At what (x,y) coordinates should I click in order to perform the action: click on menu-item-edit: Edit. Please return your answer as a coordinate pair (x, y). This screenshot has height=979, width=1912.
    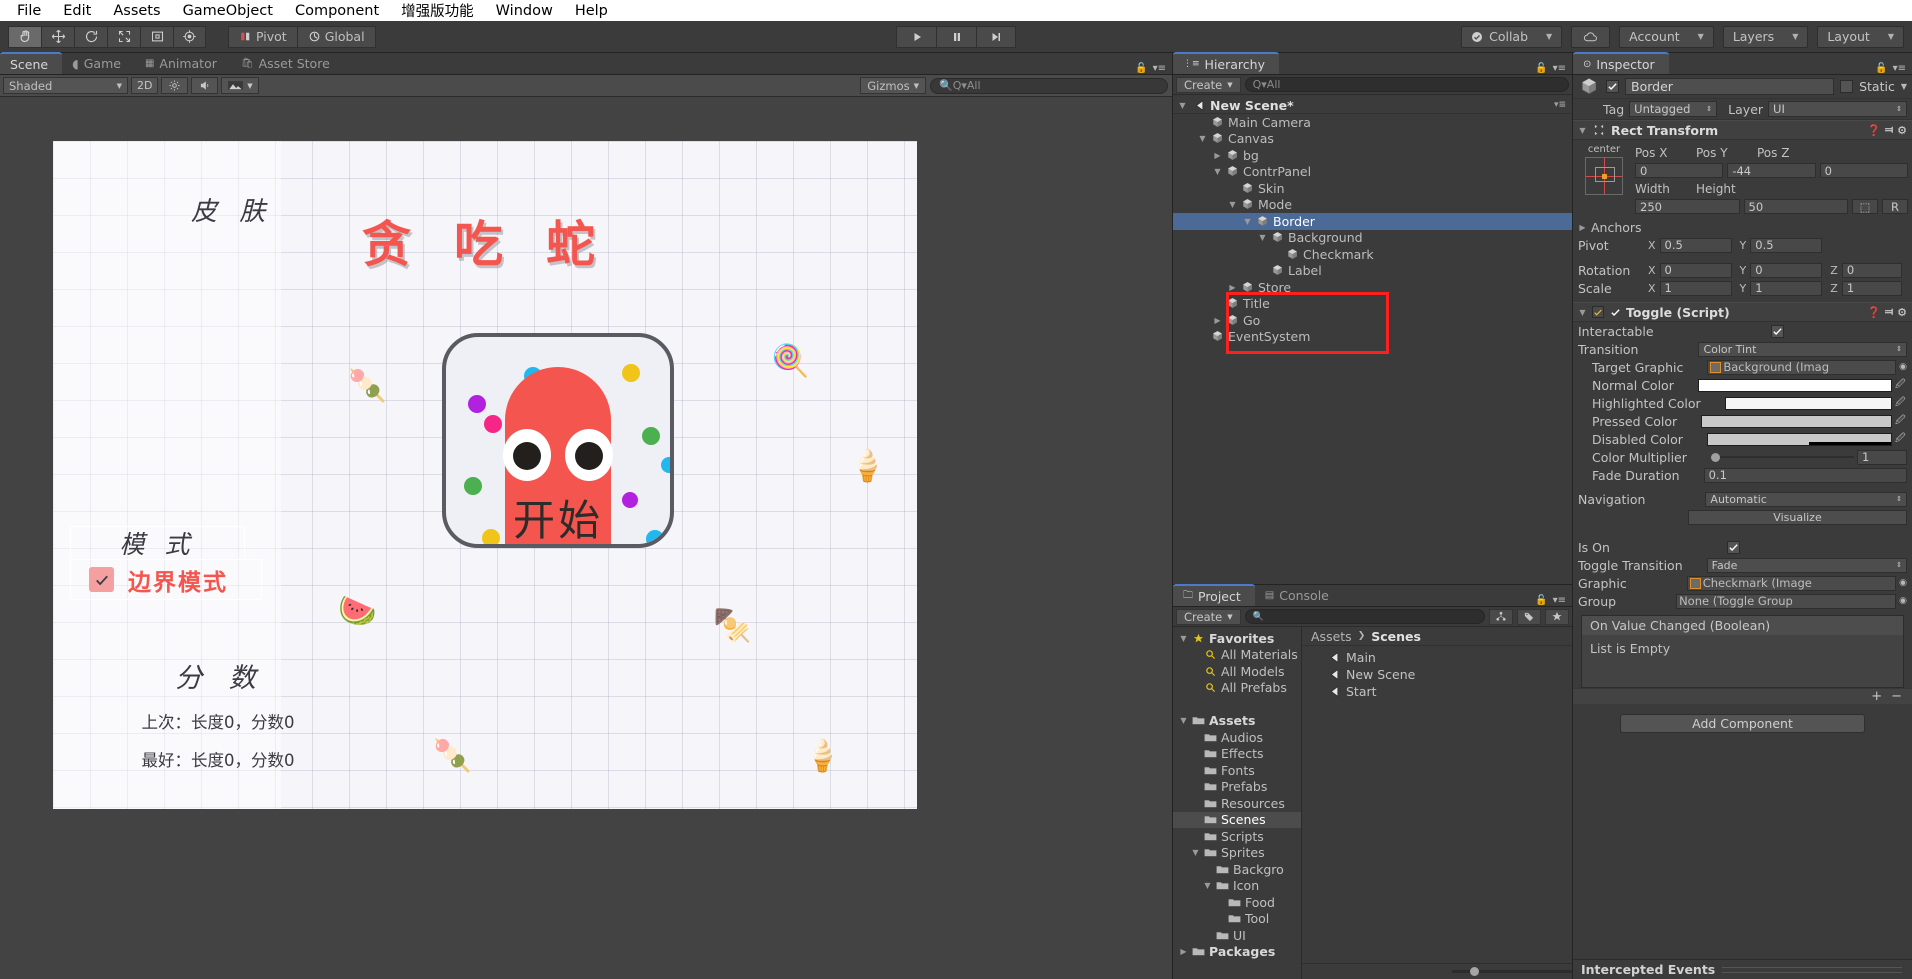
    Looking at the image, I should click on (77, 11).